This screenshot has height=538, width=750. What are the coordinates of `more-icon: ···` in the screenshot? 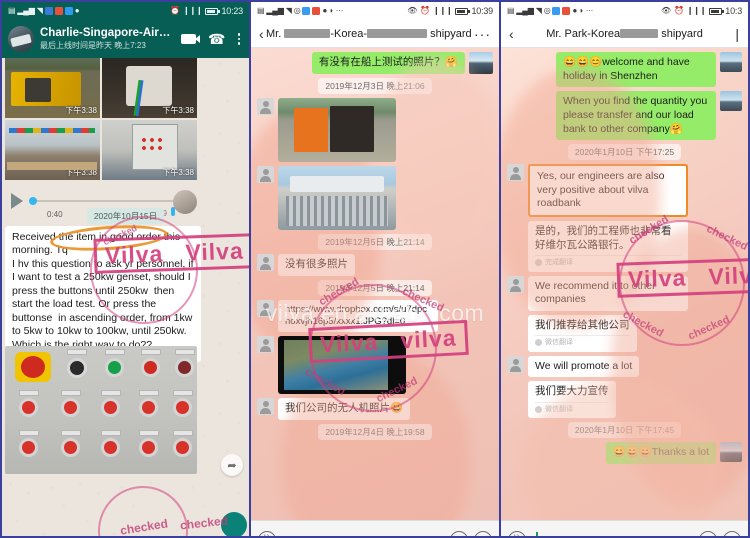 It's located at (589, 10).